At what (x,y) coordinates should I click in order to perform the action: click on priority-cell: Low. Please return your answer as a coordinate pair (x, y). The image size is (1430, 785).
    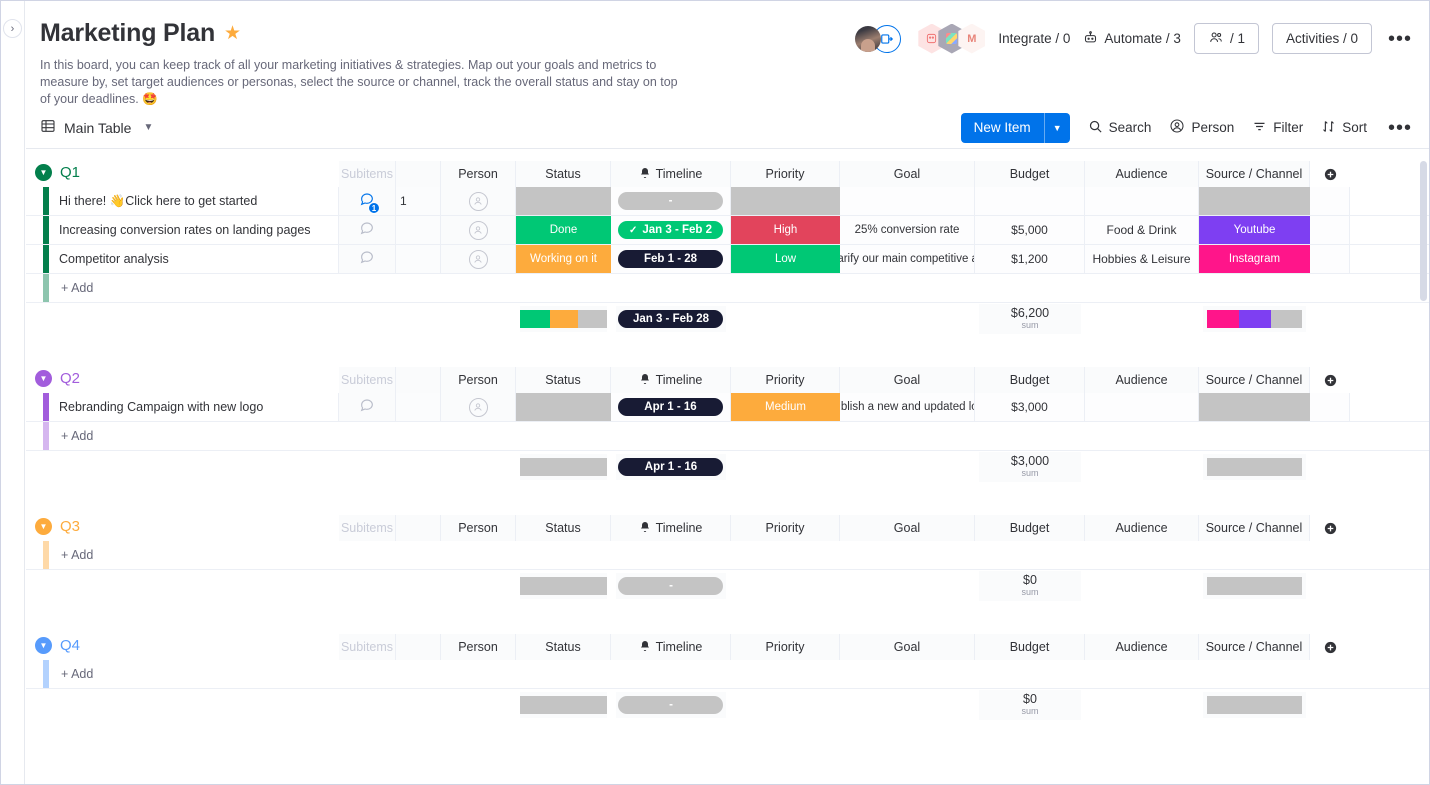
    Looking at the image, I should click on (785, 259).